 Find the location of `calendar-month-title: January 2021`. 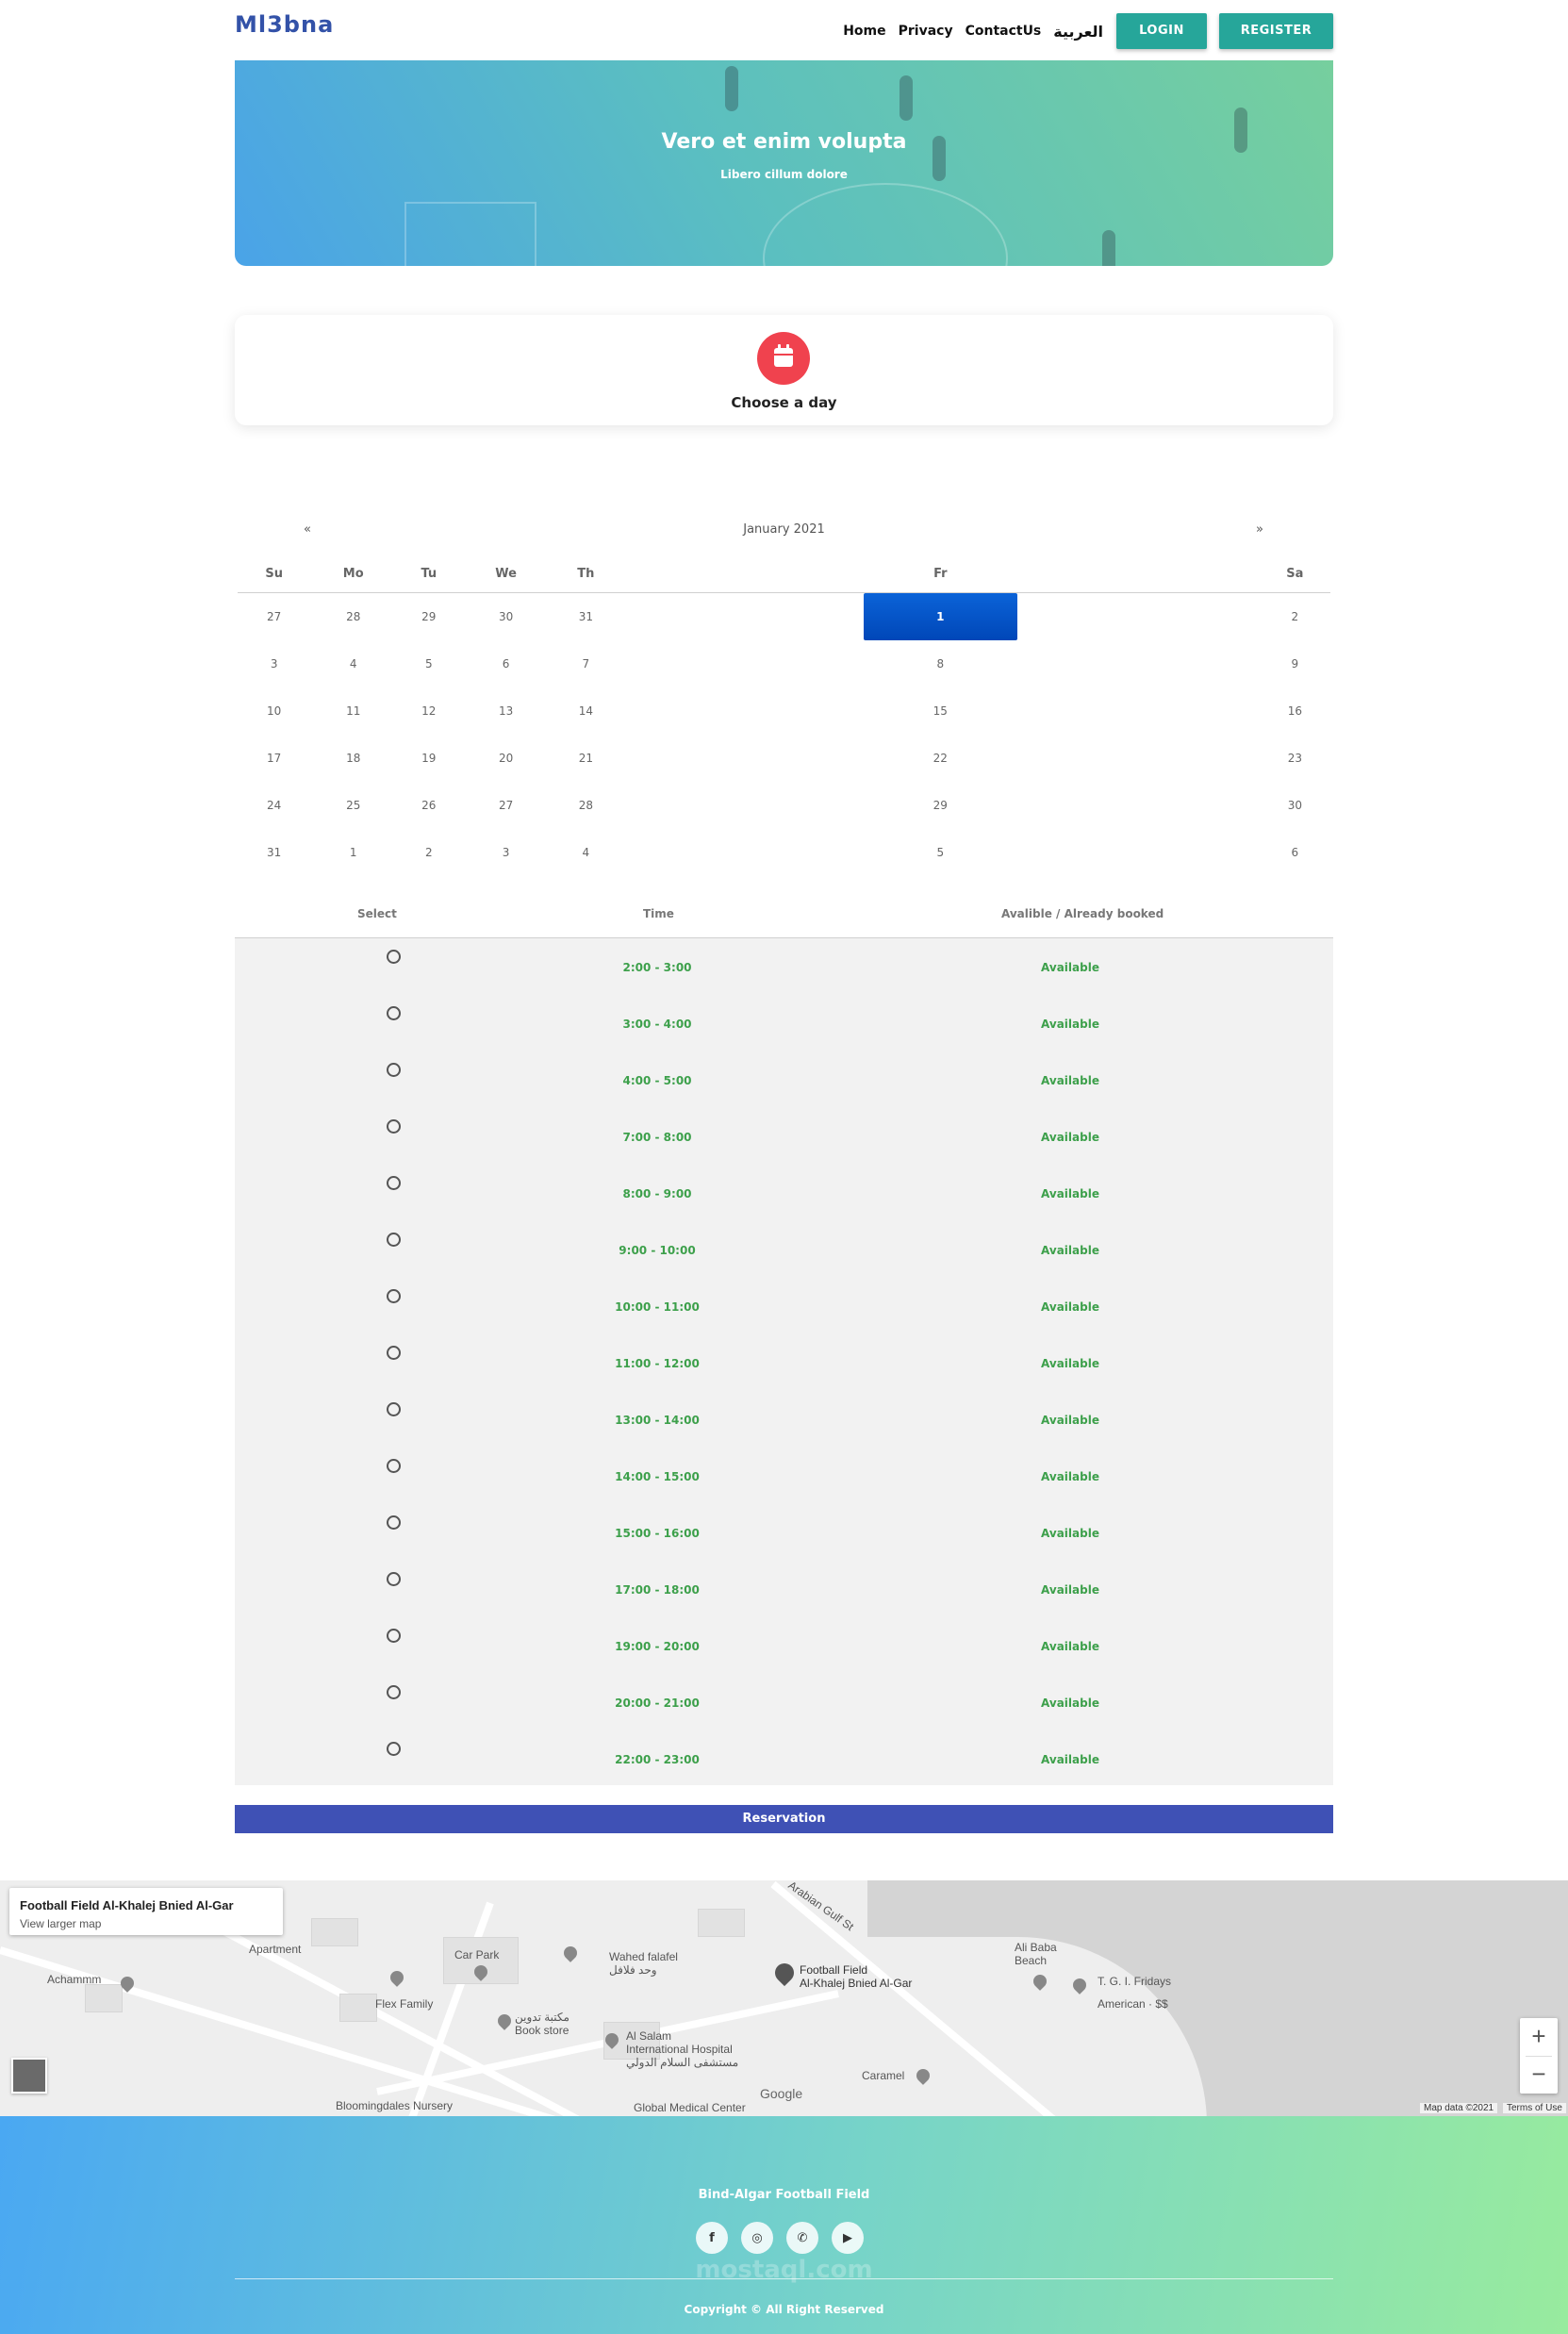

calendar-month-title: January 2021 is located at coordinates (784, 529).